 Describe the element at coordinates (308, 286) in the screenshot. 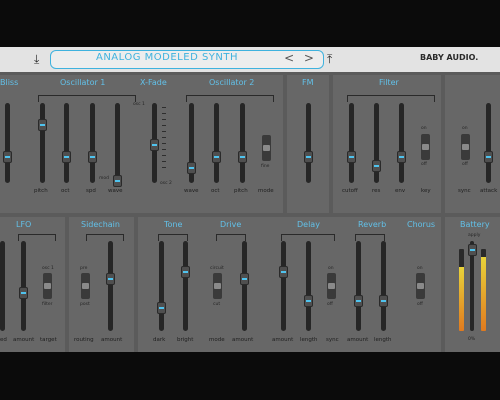

I see `delay-length-slider` at that location.